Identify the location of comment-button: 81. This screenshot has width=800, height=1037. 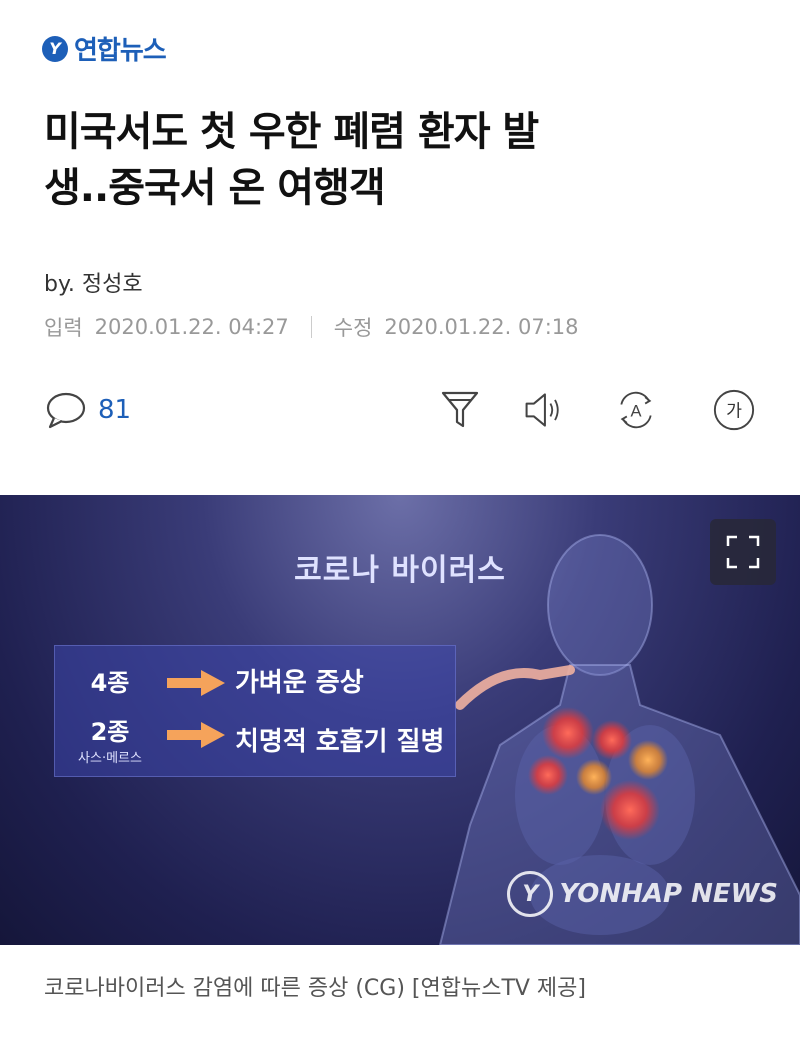
(87, 410).